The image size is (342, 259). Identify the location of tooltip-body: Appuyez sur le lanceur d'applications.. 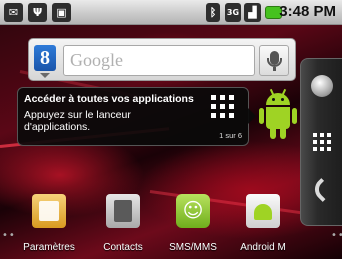
(77, 121).